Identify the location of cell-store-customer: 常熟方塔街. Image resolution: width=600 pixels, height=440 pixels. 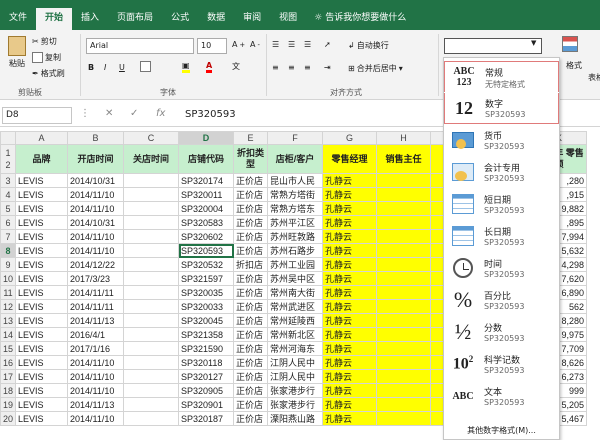
(295, 194).